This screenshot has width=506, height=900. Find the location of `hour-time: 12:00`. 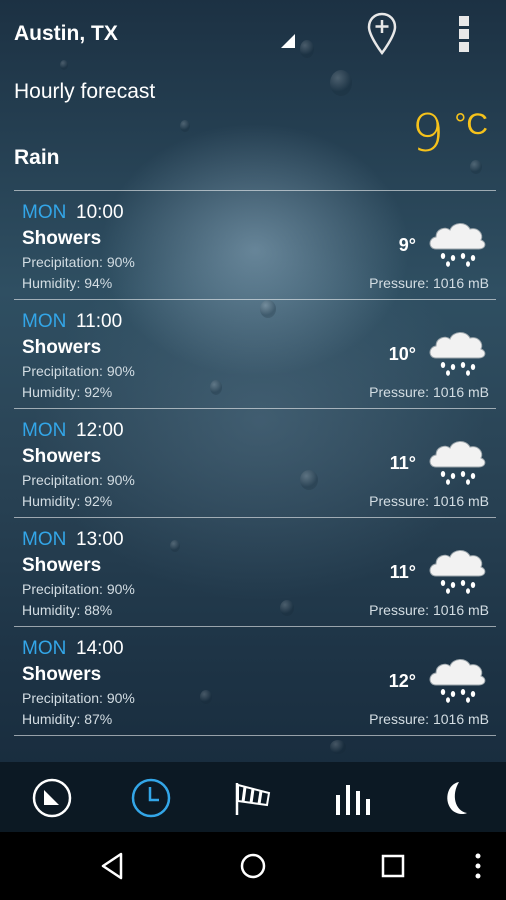

hour-time: 12:00 is located at coordinates (100, 430).